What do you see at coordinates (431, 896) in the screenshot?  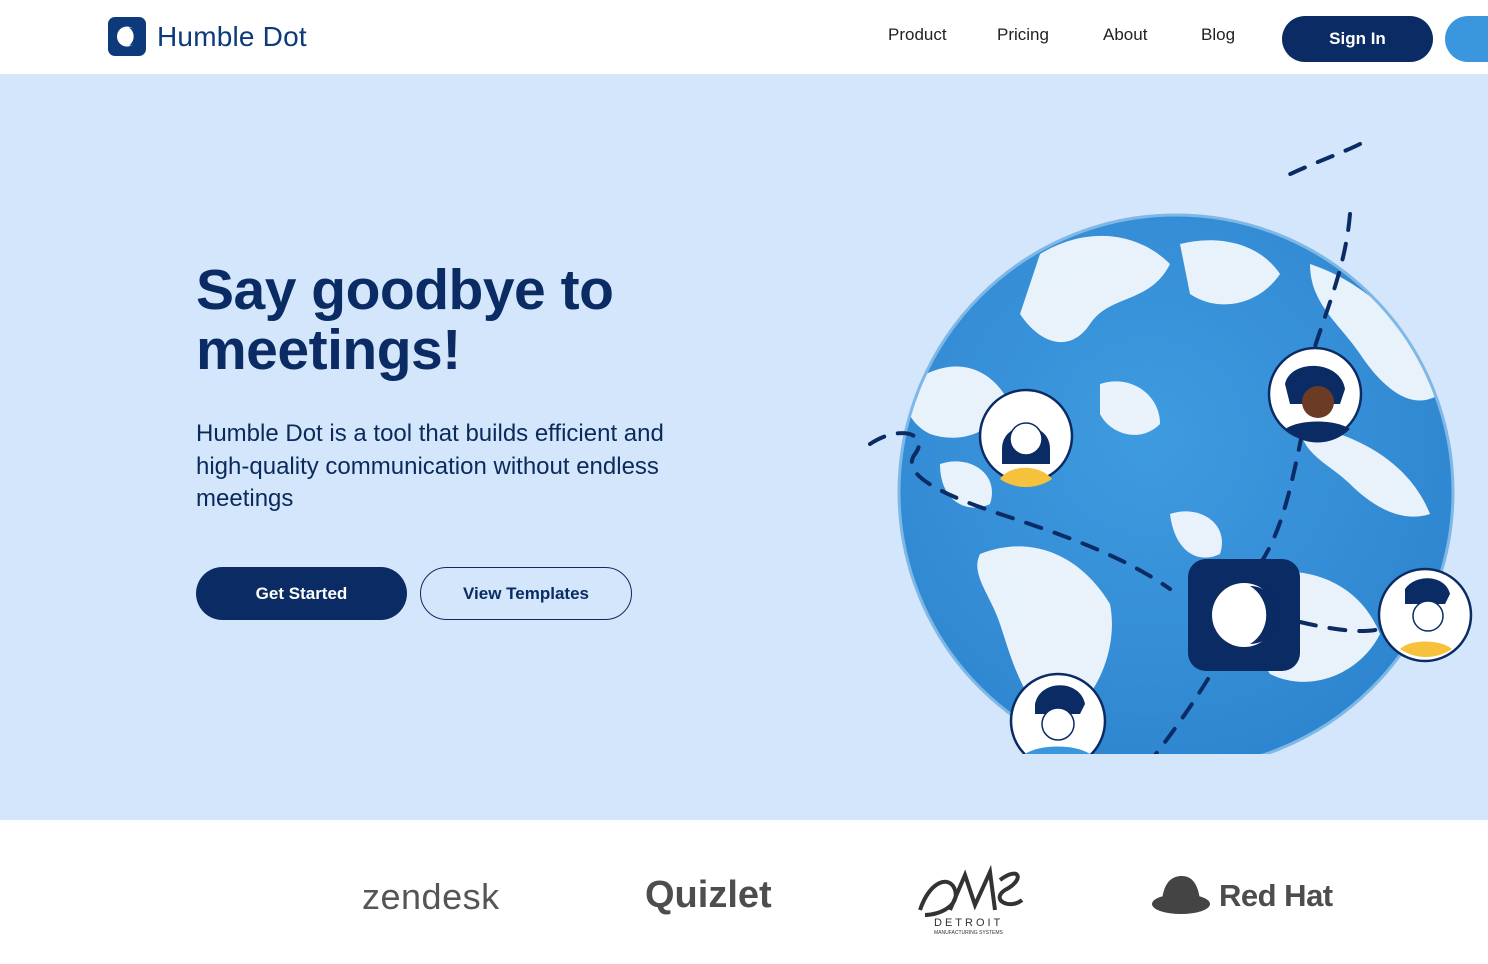 I see `zendesk-logo: zendesk` at bounding box center [431, 896].